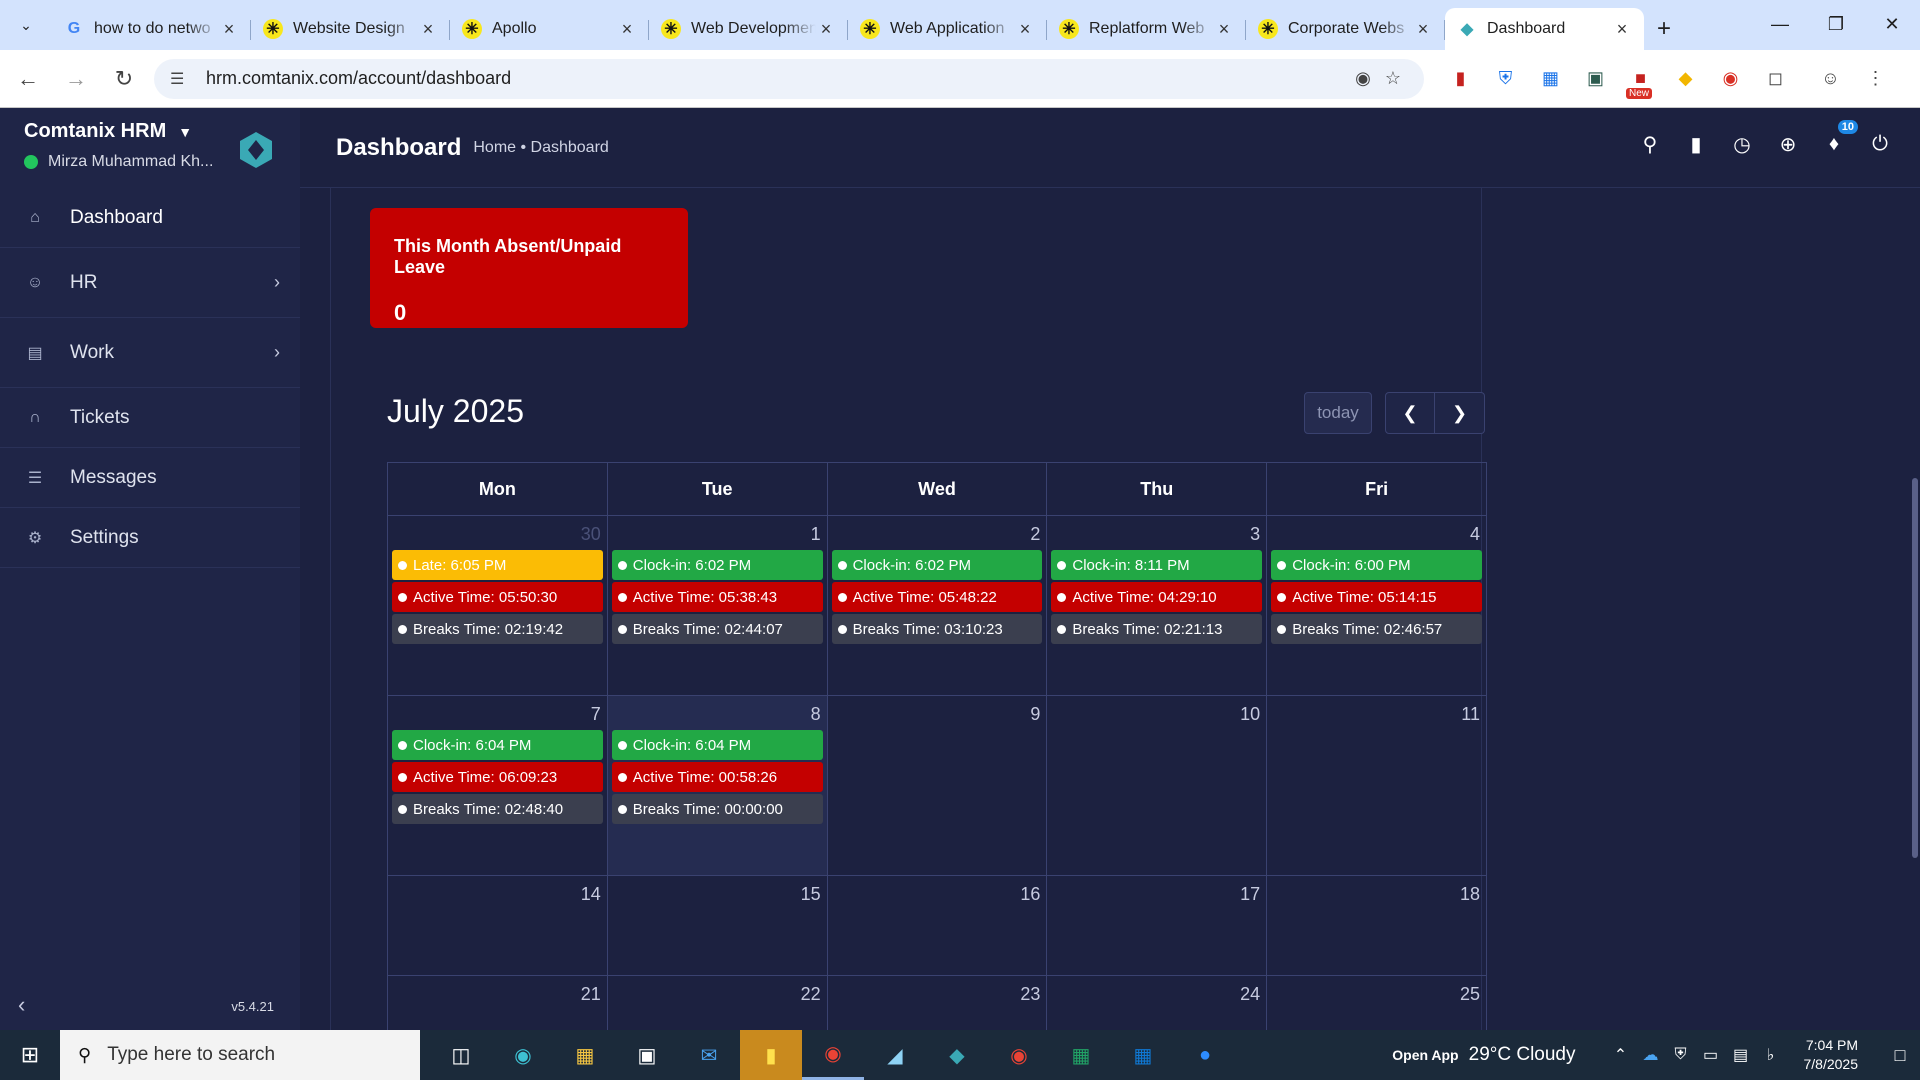 This screenshot has height=1080, width=1920. What do you see at coordinates (1250, 894) in the screenshot?
I see `calendar-date-number: 17` at bounding box center [1250, 894].